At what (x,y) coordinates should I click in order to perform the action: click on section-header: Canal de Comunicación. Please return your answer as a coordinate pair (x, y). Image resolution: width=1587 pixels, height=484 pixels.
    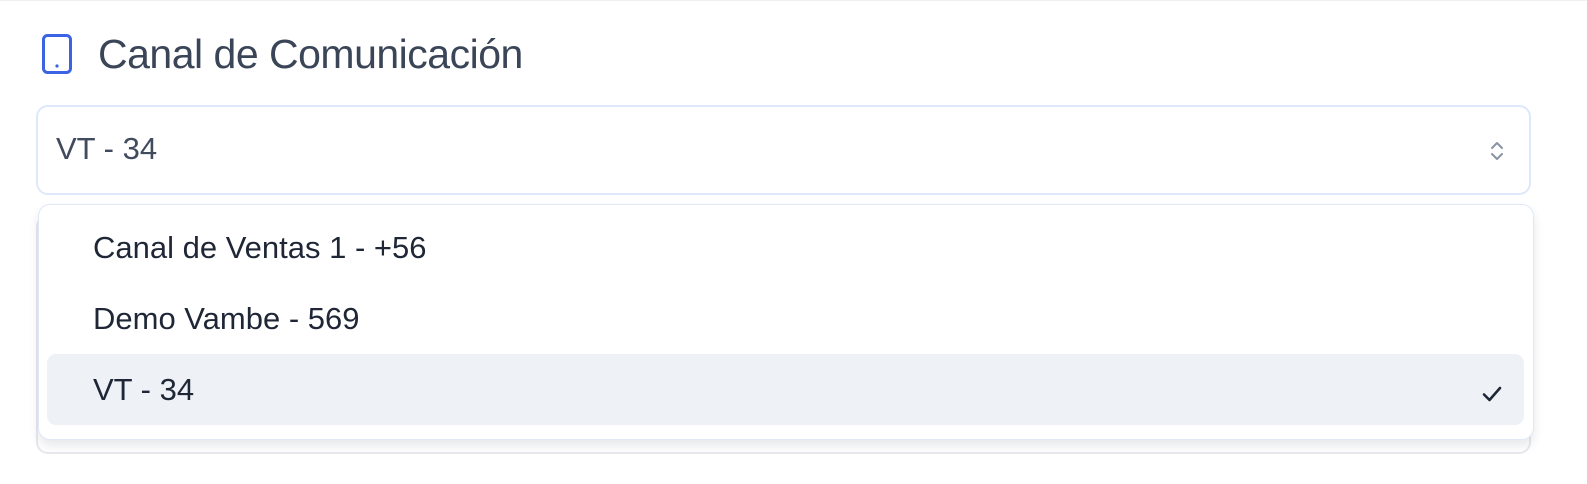
    Looking at the image, I should click on (281, 54).